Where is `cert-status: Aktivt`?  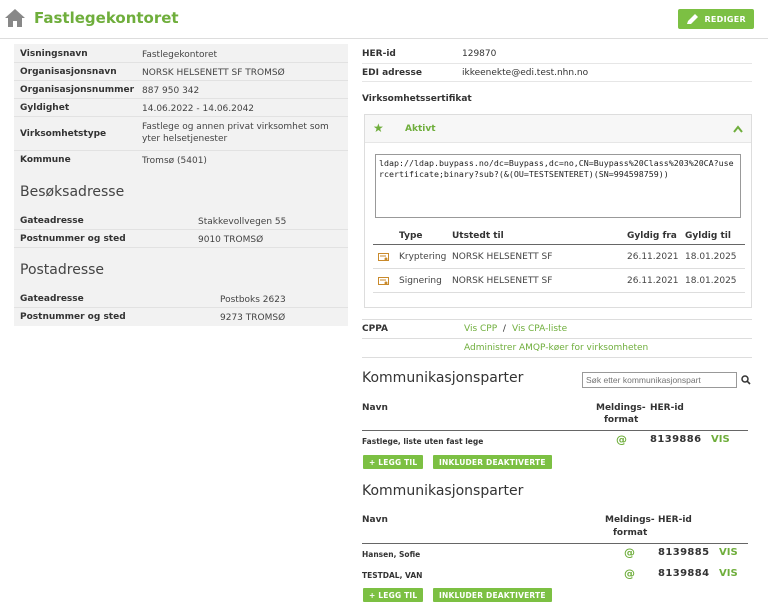 cert-status: Aktivt is located at coordinates (420, 129).